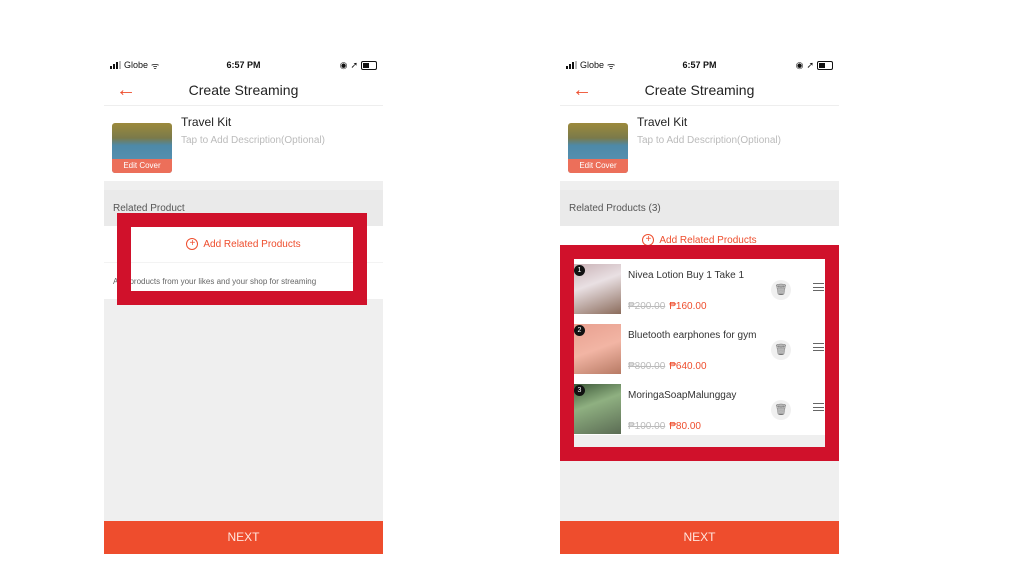 The height and width of the screenshot is (576, 1024). Describe the element at coordinates (647, 366) in the screenshot. I see `original-price: ₱800.00` at that location.